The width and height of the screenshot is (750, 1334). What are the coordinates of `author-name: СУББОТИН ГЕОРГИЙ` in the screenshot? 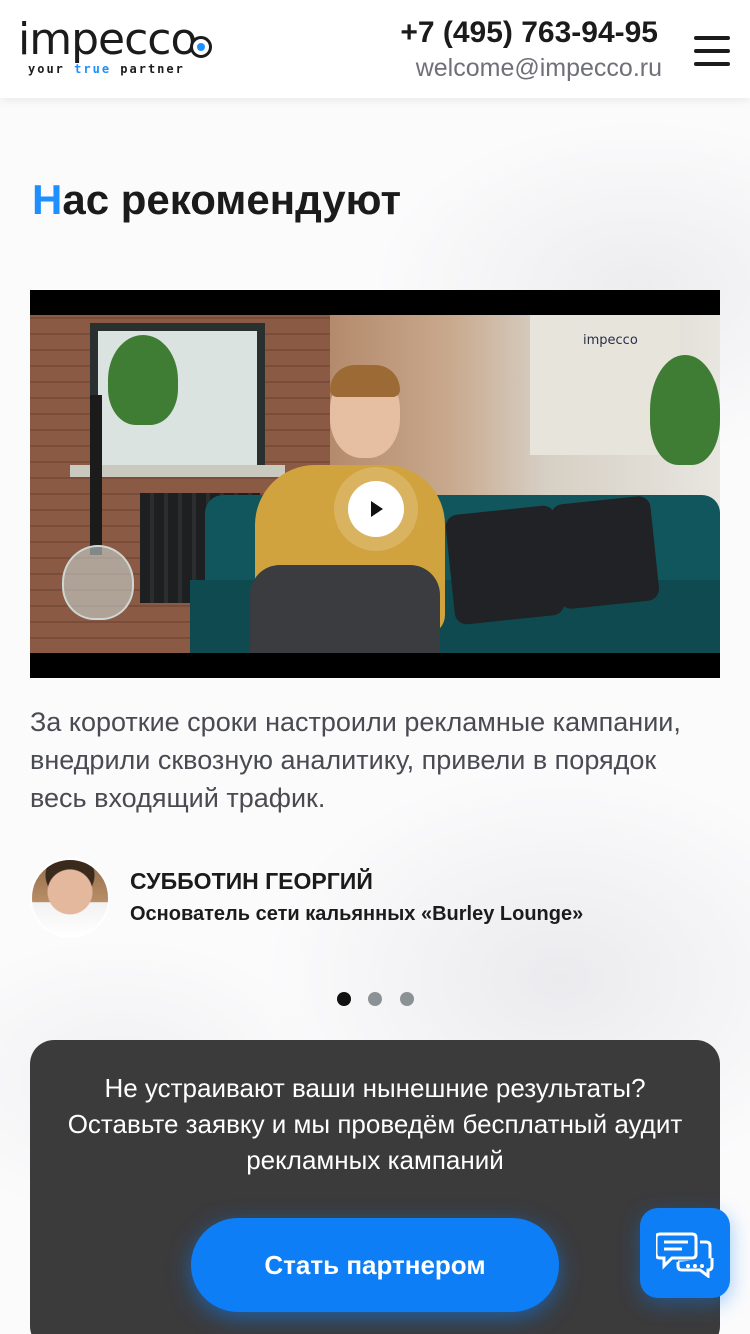 It's located at (251, 881).